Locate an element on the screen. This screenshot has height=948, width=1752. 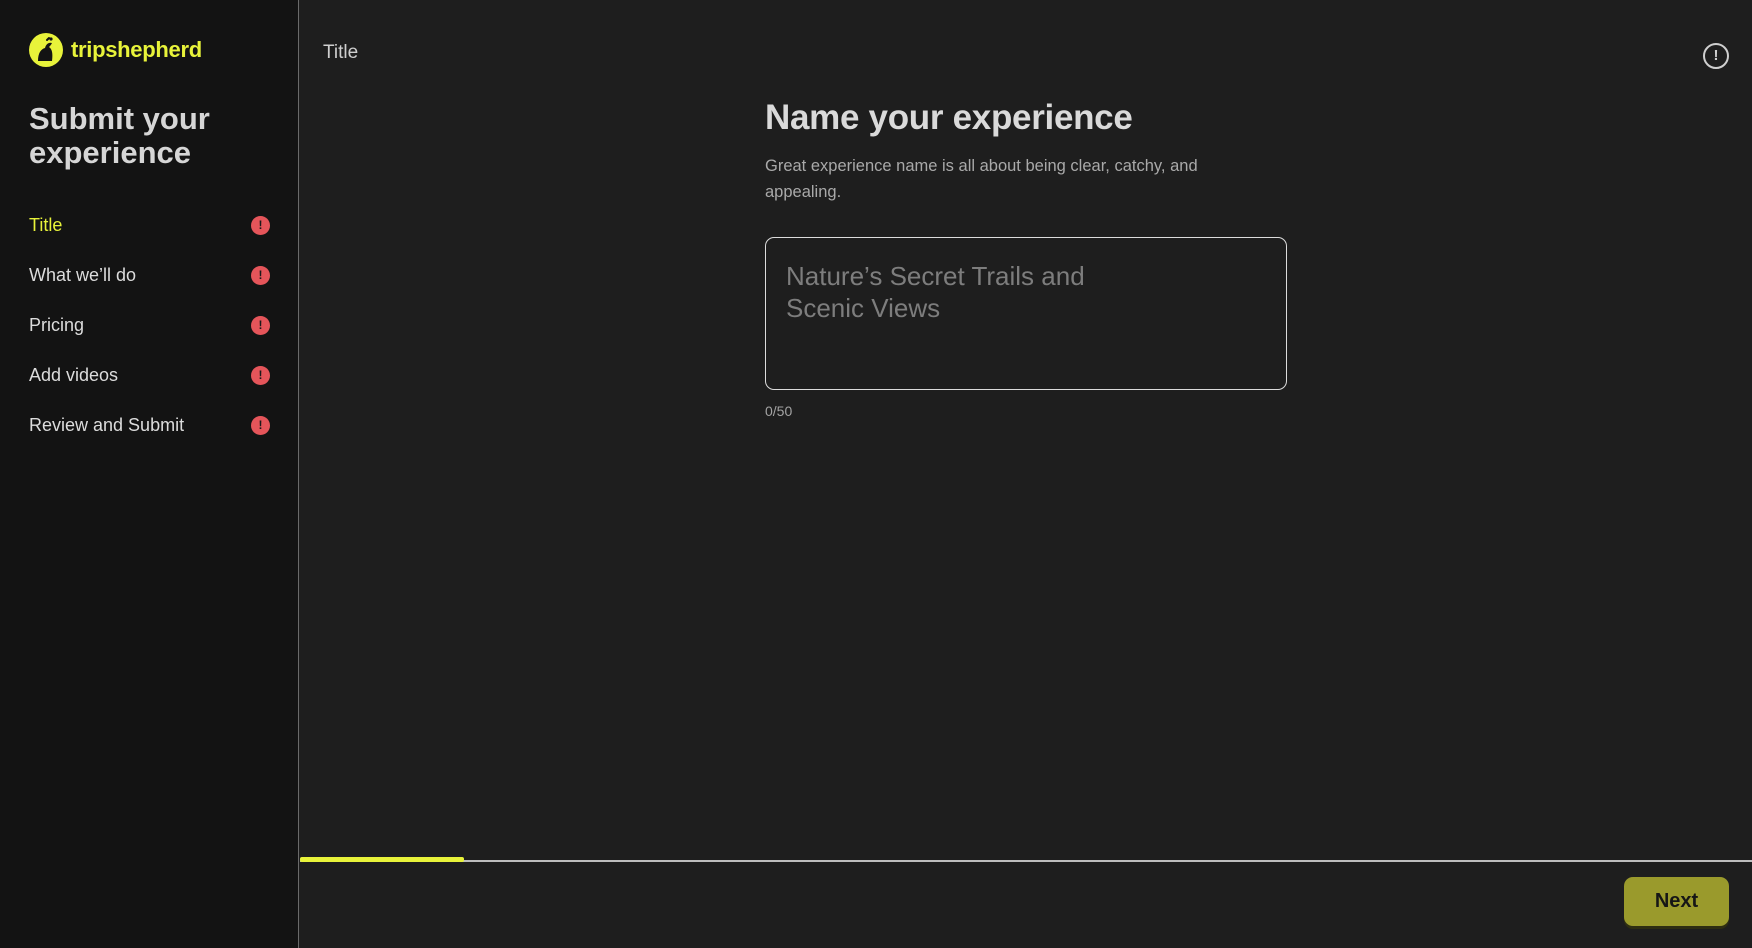
step-item-pricing: Pricing ! is located at coordinates (149, 325).